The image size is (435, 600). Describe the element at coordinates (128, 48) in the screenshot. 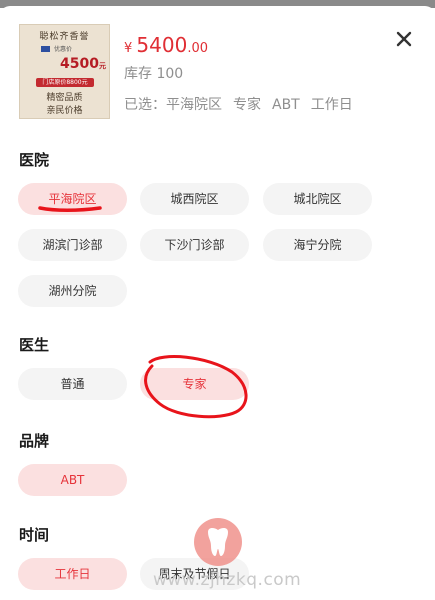

I see `price-symbol: ¥` at that location.